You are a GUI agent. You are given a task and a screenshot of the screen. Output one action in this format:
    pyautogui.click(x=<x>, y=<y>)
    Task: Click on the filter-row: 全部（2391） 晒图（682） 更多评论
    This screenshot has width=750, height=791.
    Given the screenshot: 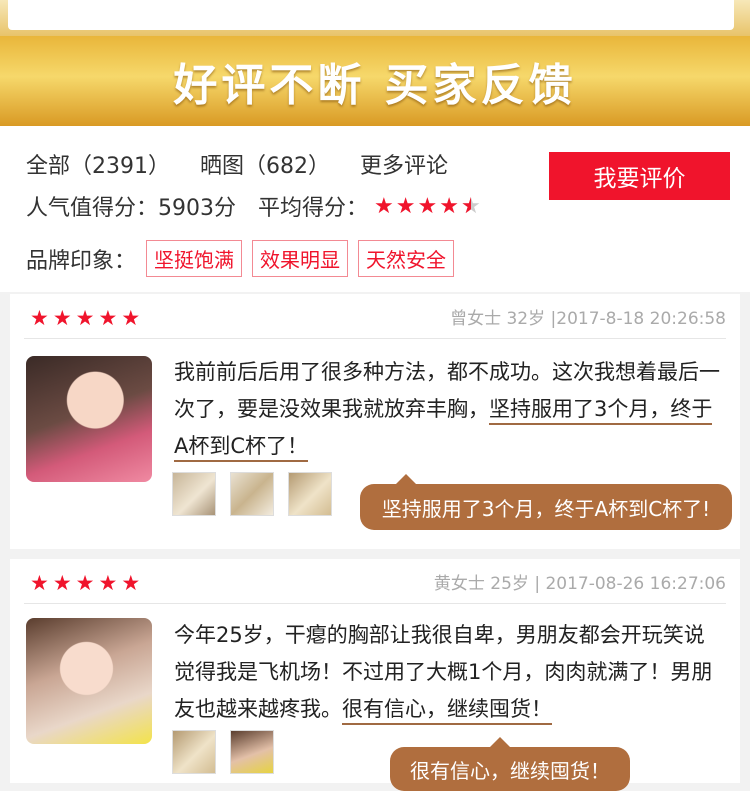 What is the action you would take?
    pyautogui.click(x=252, y=164)
    